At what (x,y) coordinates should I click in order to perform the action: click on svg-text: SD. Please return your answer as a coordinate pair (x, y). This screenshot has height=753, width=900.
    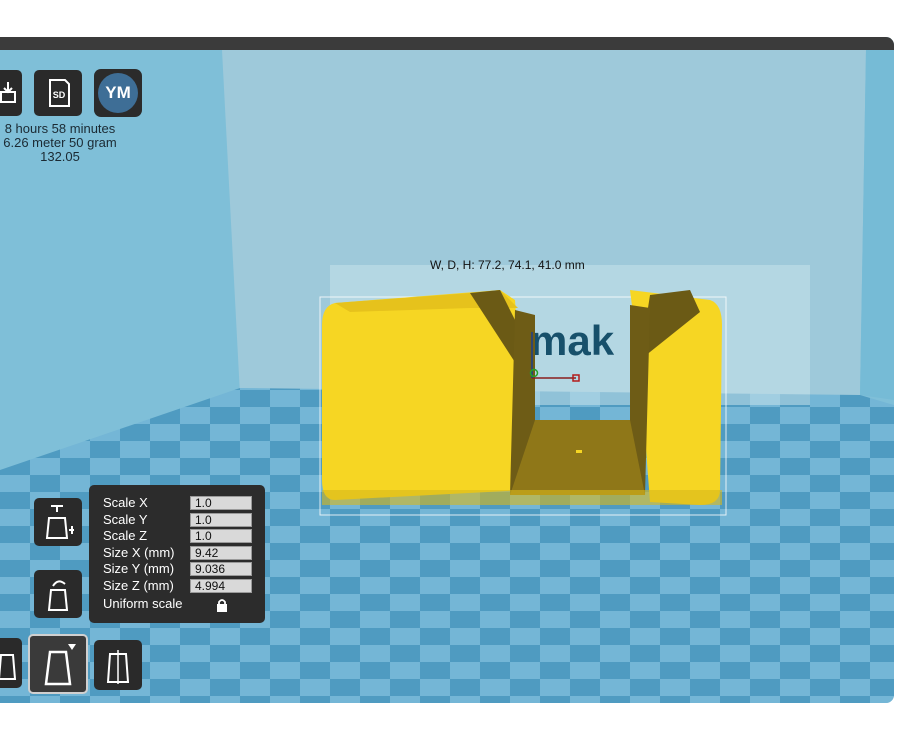
    Looking at the image, I should click on (59, 95).